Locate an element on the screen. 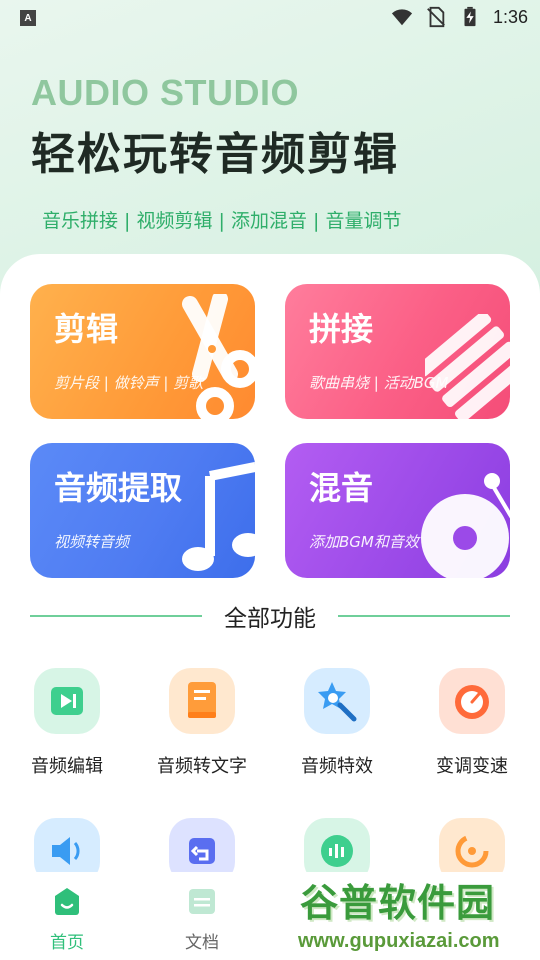 This screenshot has width=540, height=960. magic-wand-icon is located at coordinates (337, 701).